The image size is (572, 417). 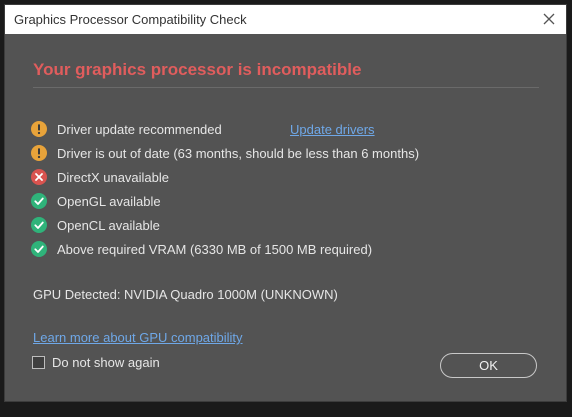 I want to click on check-label: Driver update recommended, so click(x=139, y=129).